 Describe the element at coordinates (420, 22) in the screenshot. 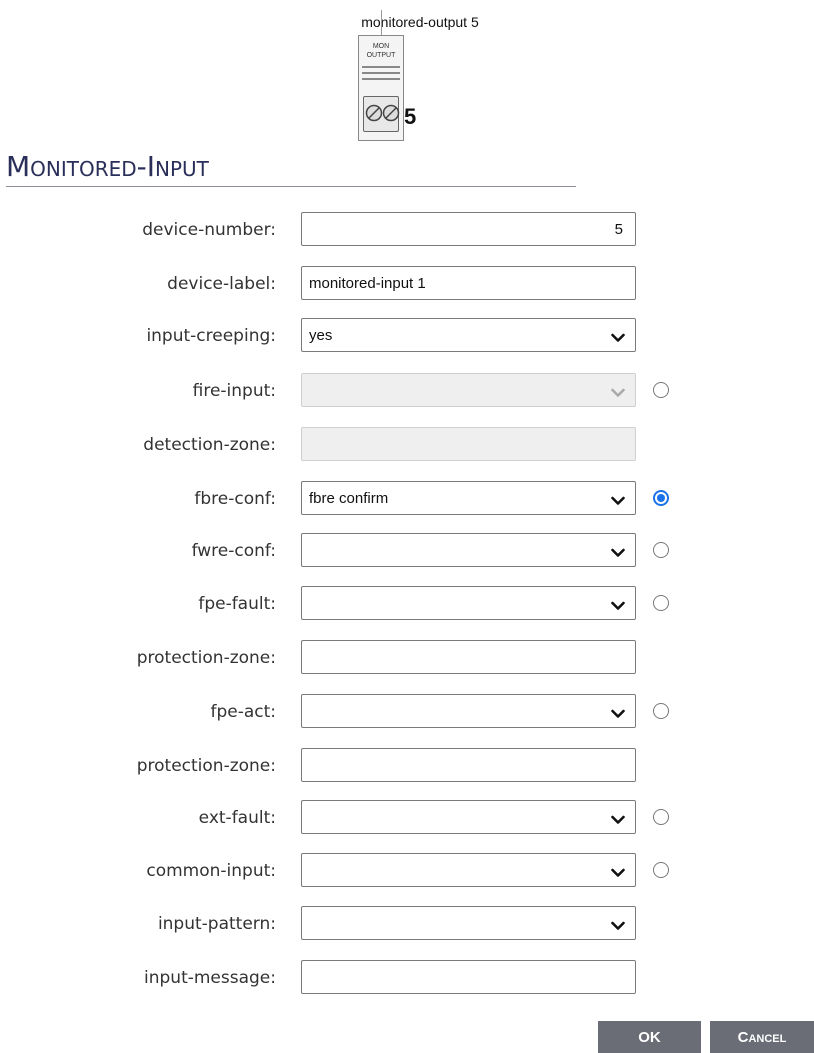

I see `device-title: monitored-output 5` at that location.